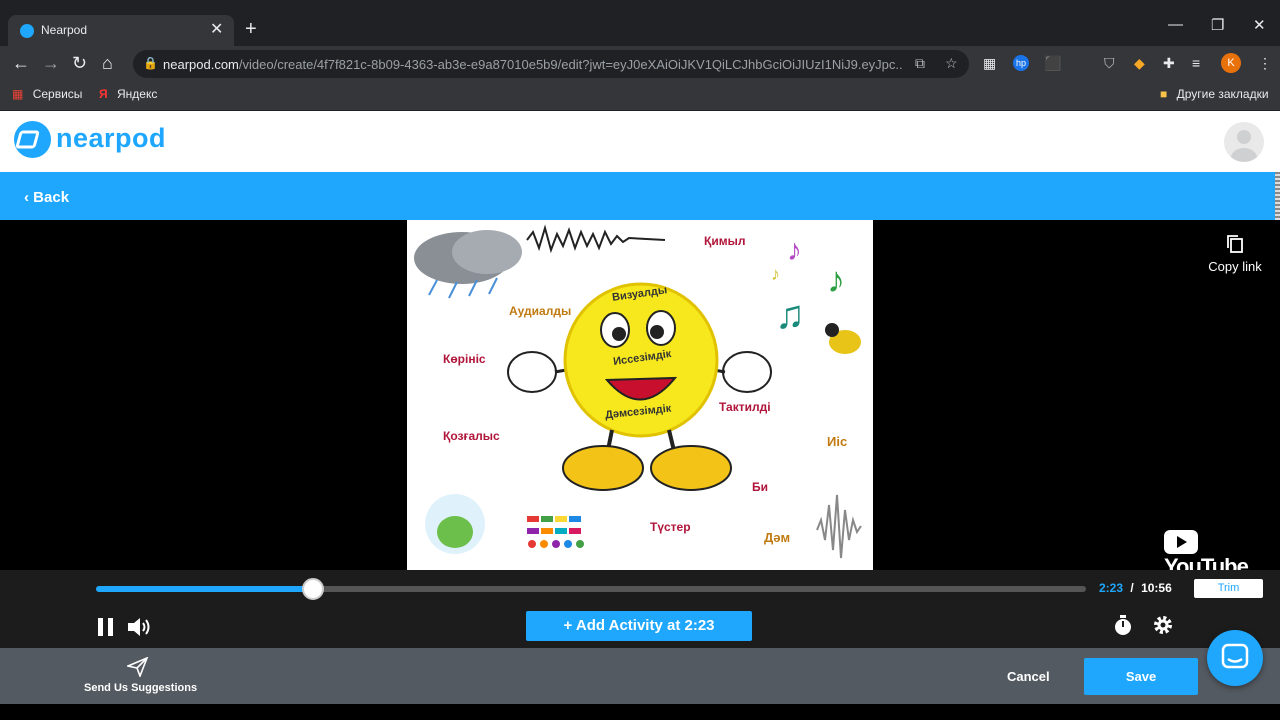 This screenshot has height=720, width=1280. I want to click on send-suggestions-link: Send Us Suggestions, so click(140, 688).